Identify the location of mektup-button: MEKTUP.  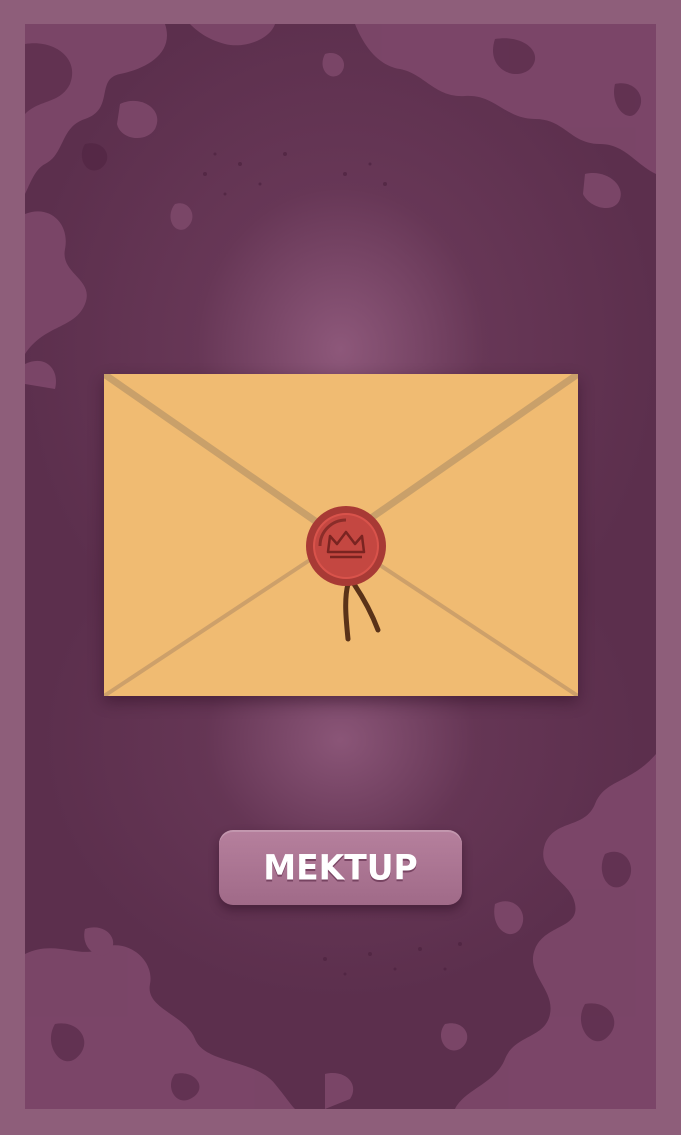
(340, 867).